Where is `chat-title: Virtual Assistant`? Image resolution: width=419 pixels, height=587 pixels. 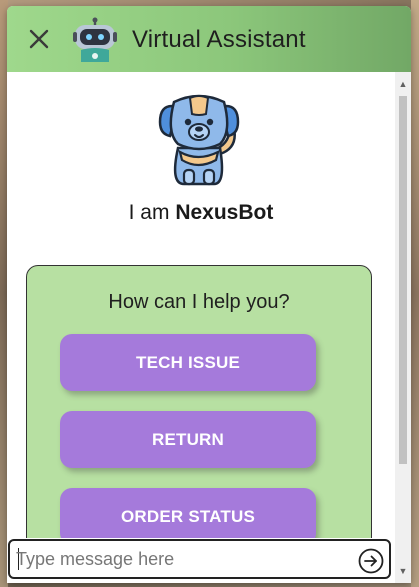 chat-title: Virtual Assistant is located at coordinates (219, 39).